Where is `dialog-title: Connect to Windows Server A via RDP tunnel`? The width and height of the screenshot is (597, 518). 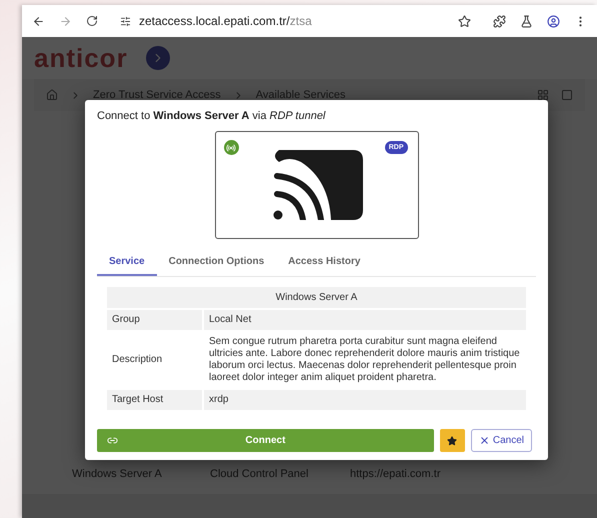 dialog-title: Connect to Windows Server A via RDP tunnel is located at coordinates (211, 116).